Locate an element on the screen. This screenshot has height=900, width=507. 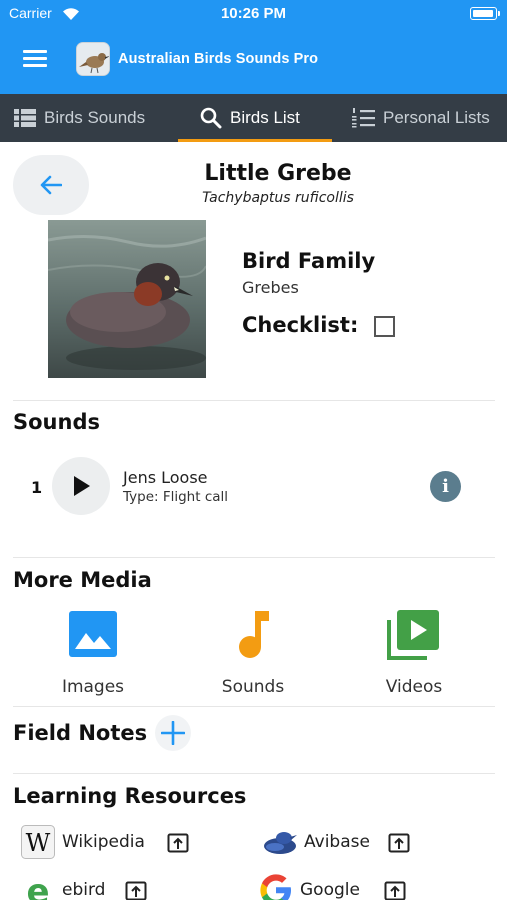
arrow-left-icon is located at coordinates (51, 185).